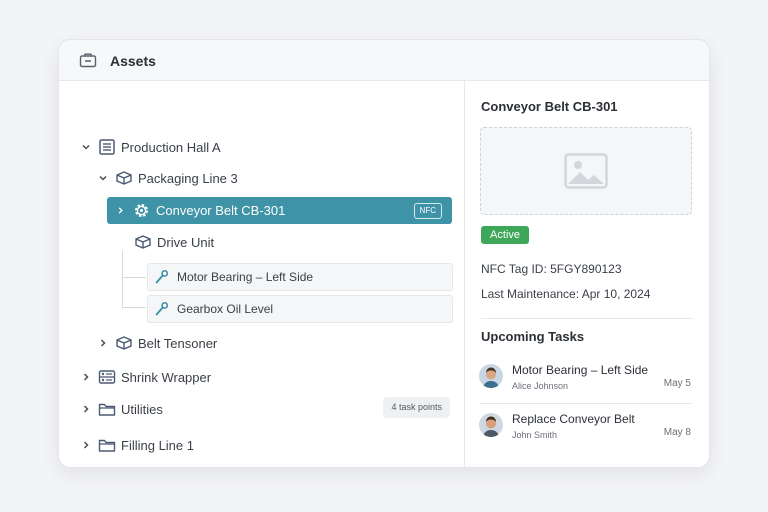  Describe the element at coordinates (88, 60) in the screenshot. I see `briefcase-icon` at that location.